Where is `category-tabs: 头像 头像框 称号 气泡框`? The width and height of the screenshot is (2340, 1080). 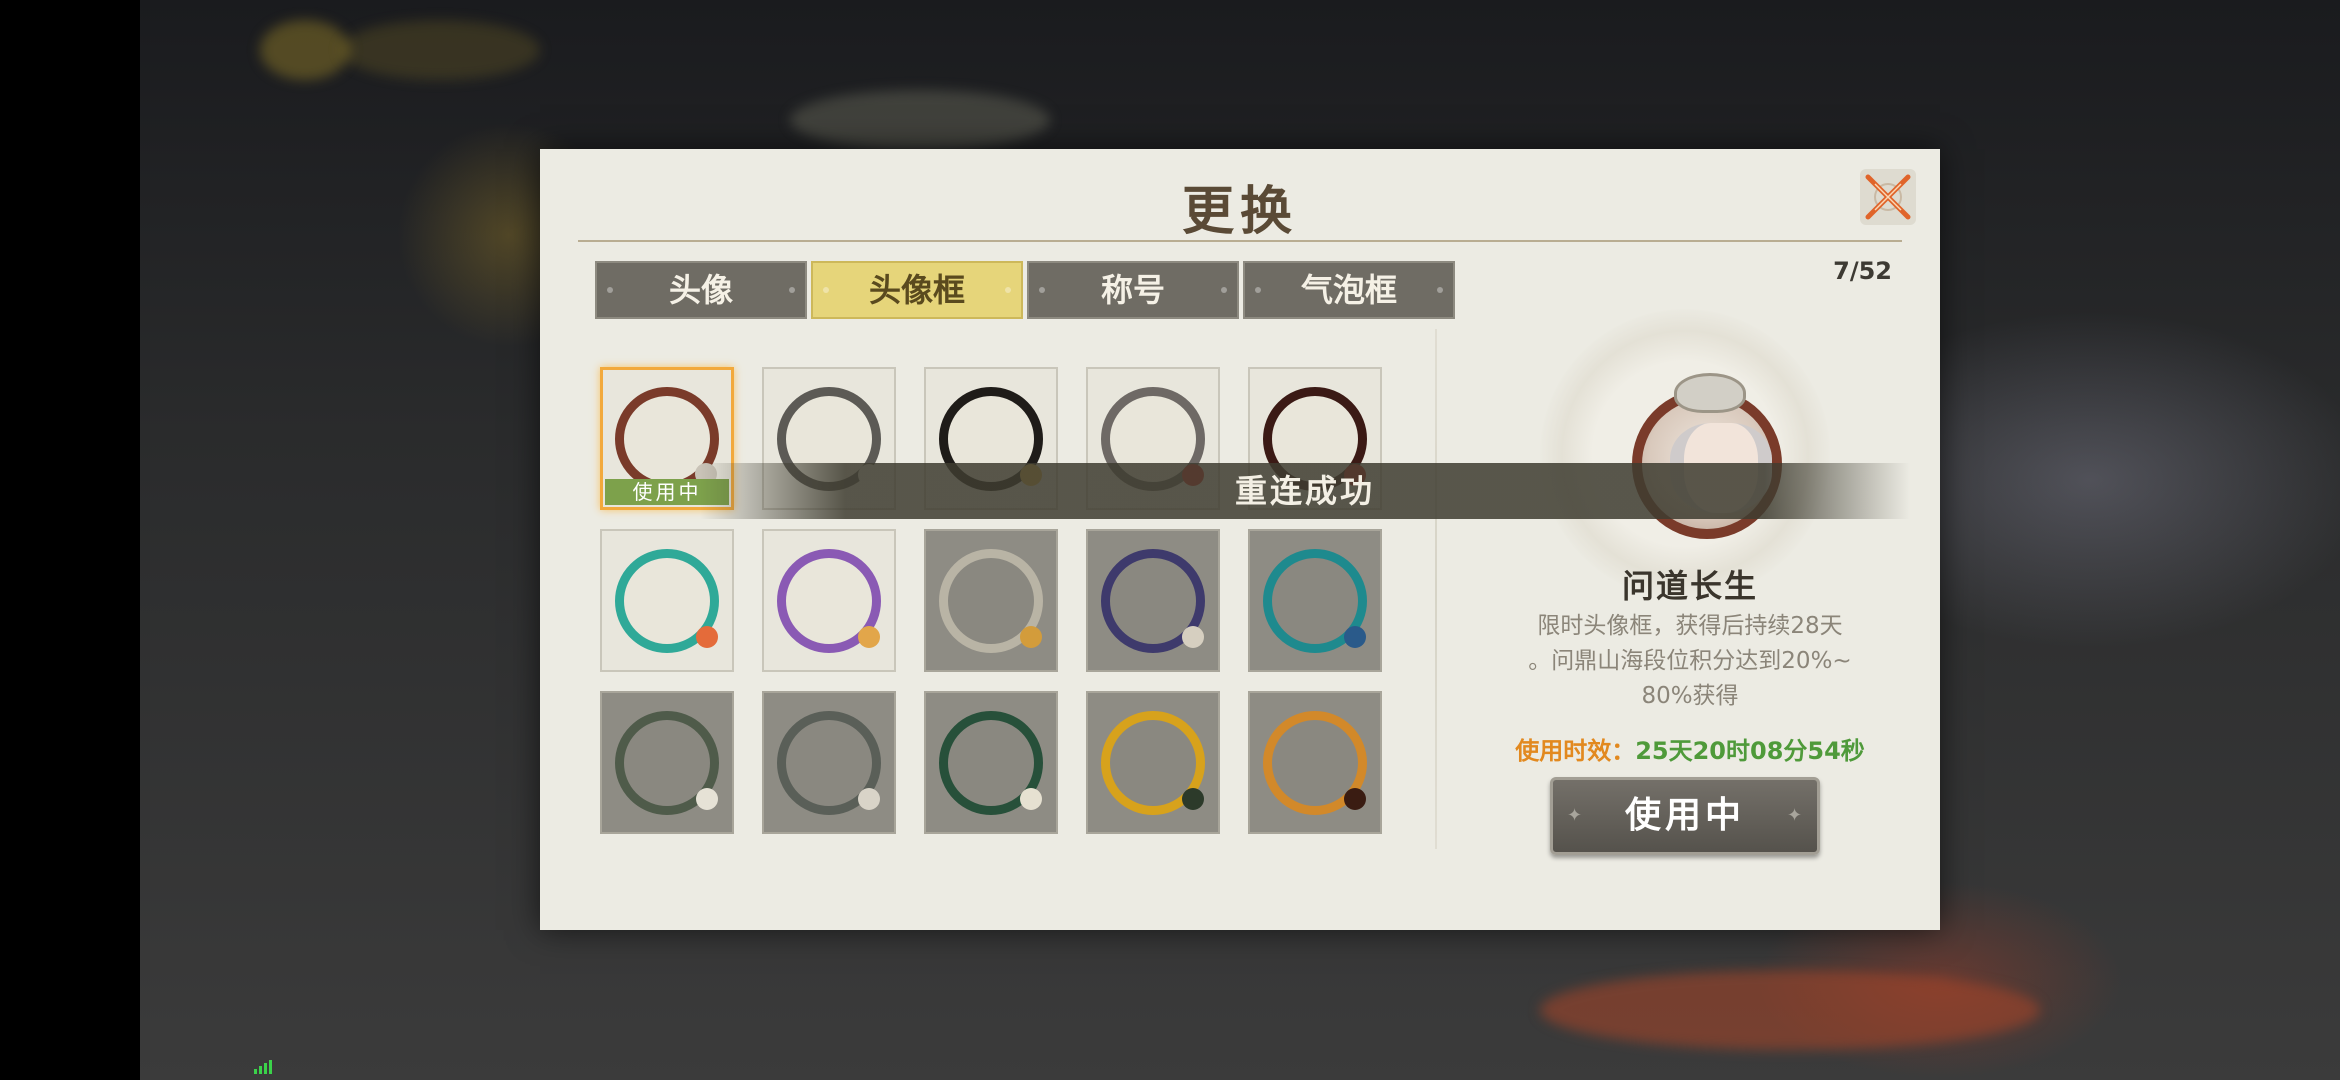
category-tabs: 头像 头像框 称号 气泡框 is located at coordinates (1025, 290).